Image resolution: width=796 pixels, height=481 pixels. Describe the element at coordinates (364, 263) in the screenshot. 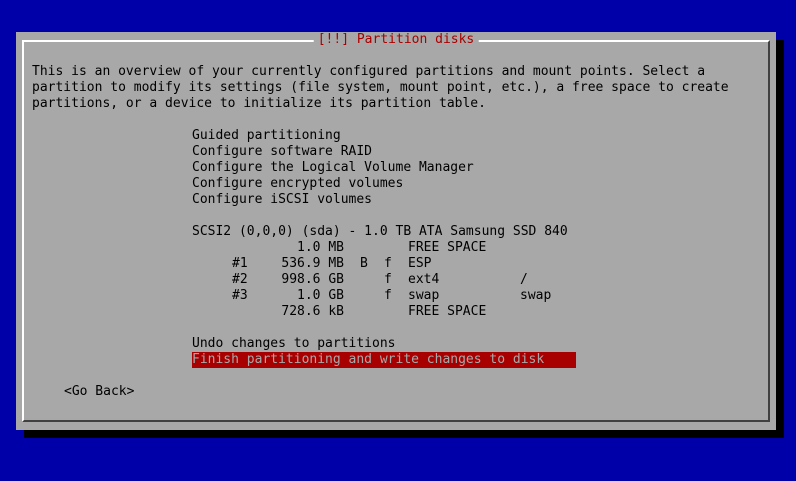

I see `partition-boot-flag: B` at that location.